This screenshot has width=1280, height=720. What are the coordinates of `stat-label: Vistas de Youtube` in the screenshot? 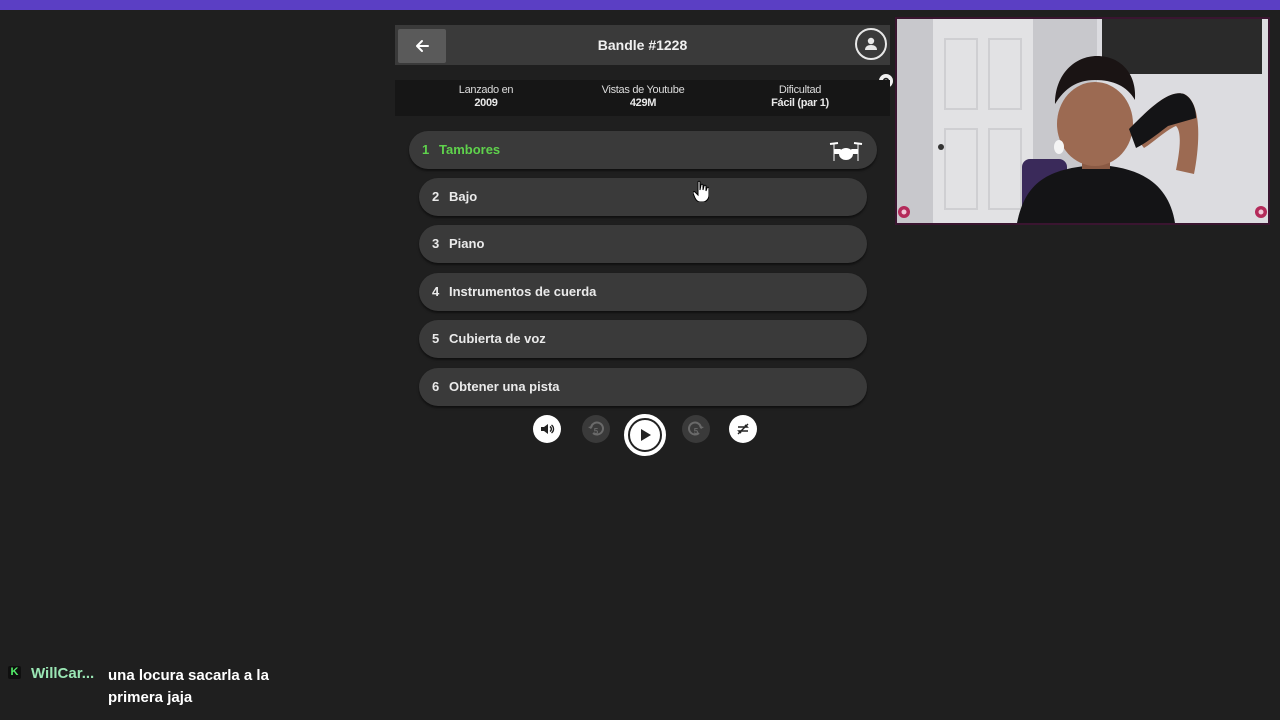 It's located at (643, 90).